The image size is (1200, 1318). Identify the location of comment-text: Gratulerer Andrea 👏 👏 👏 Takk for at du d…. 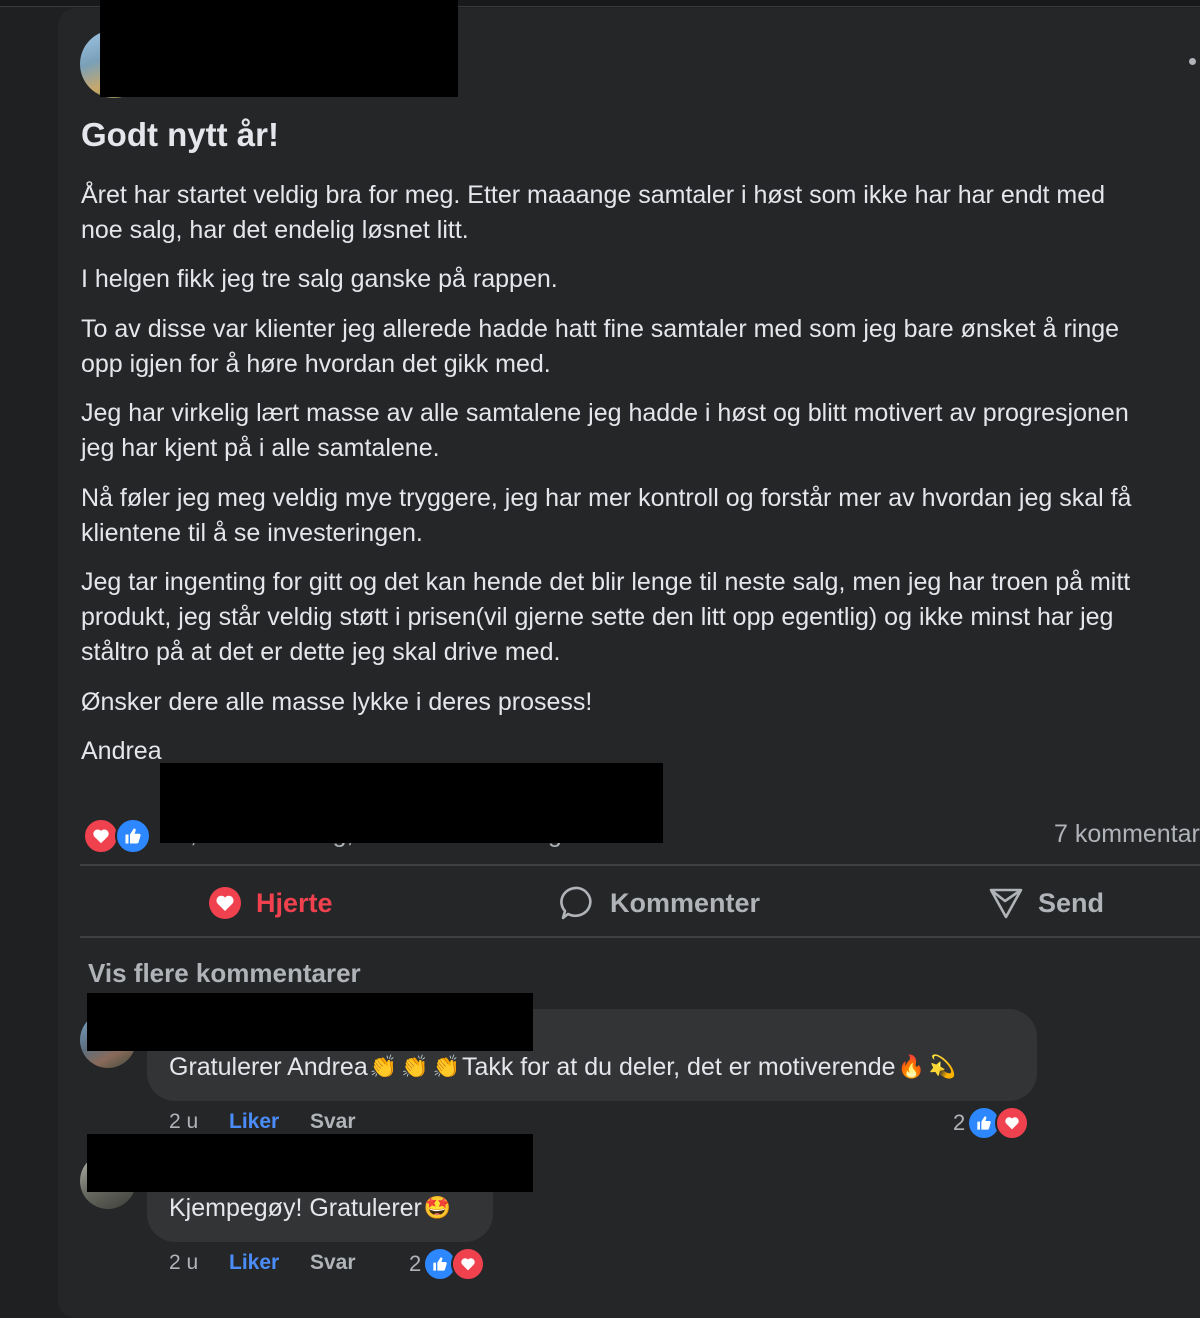
(563, 1067).